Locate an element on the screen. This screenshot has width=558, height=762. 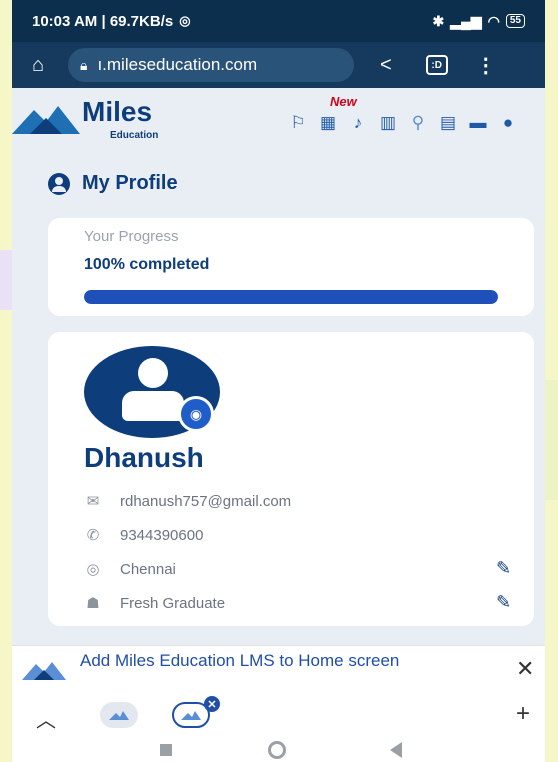
bottom-tab-bar: ︿ ✕ + is located at coordinates (278, 716).